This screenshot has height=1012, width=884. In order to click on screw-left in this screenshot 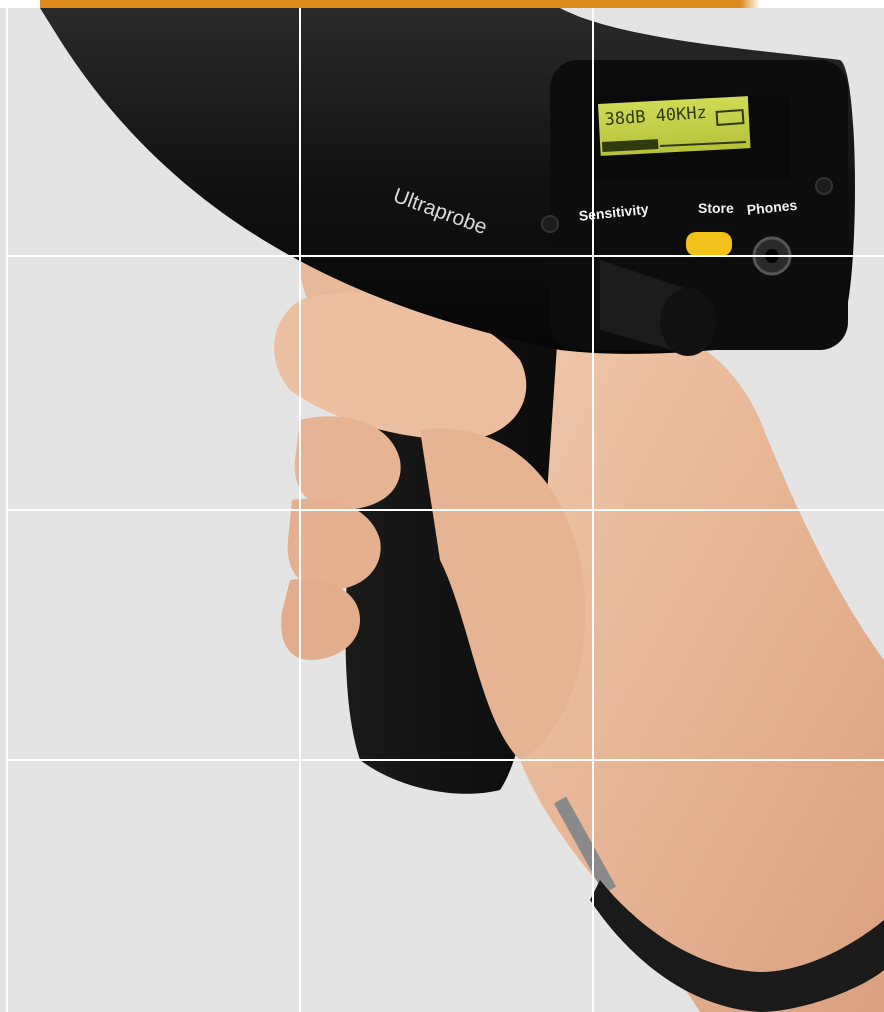, I will do `click(550, 224)`.